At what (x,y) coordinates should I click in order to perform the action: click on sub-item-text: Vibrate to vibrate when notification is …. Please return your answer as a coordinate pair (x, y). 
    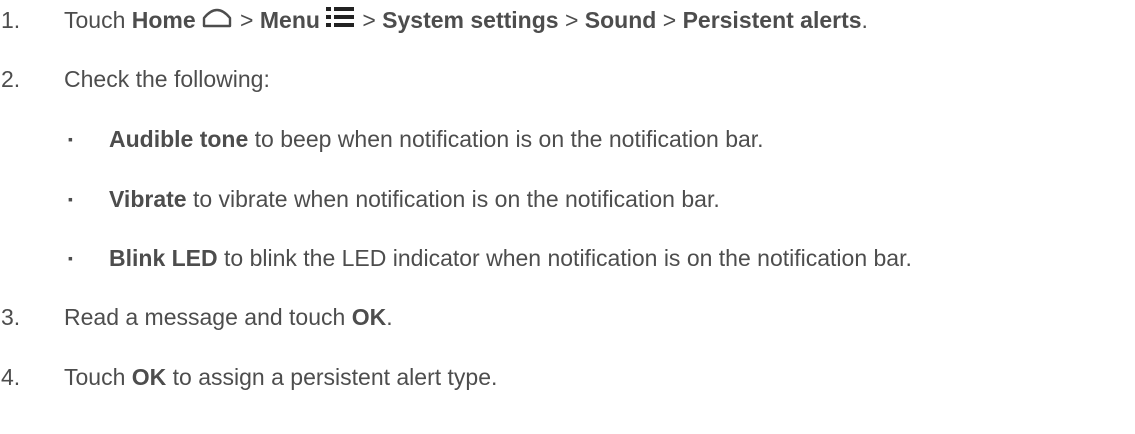
    Looking at the image, I should click on (414, 199).